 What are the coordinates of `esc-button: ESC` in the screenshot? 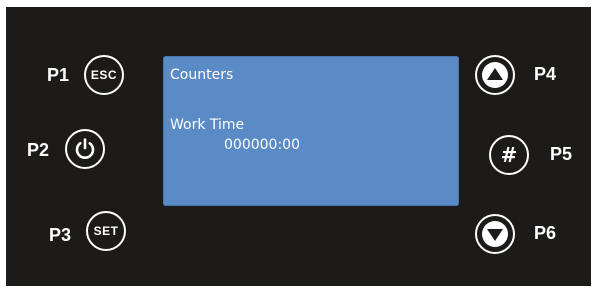 It's located at (104, 75).